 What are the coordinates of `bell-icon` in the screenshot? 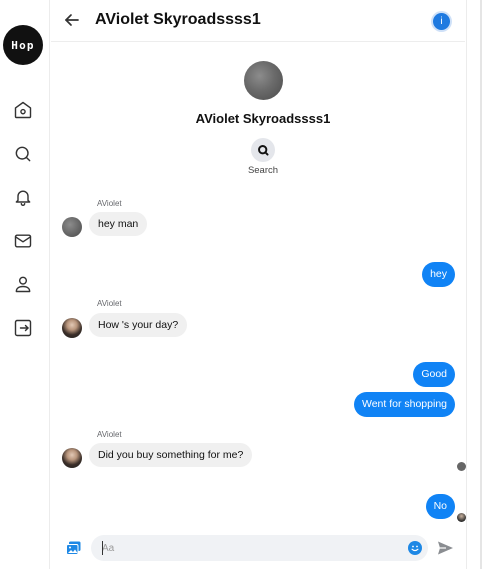 It's located at (23, 197).